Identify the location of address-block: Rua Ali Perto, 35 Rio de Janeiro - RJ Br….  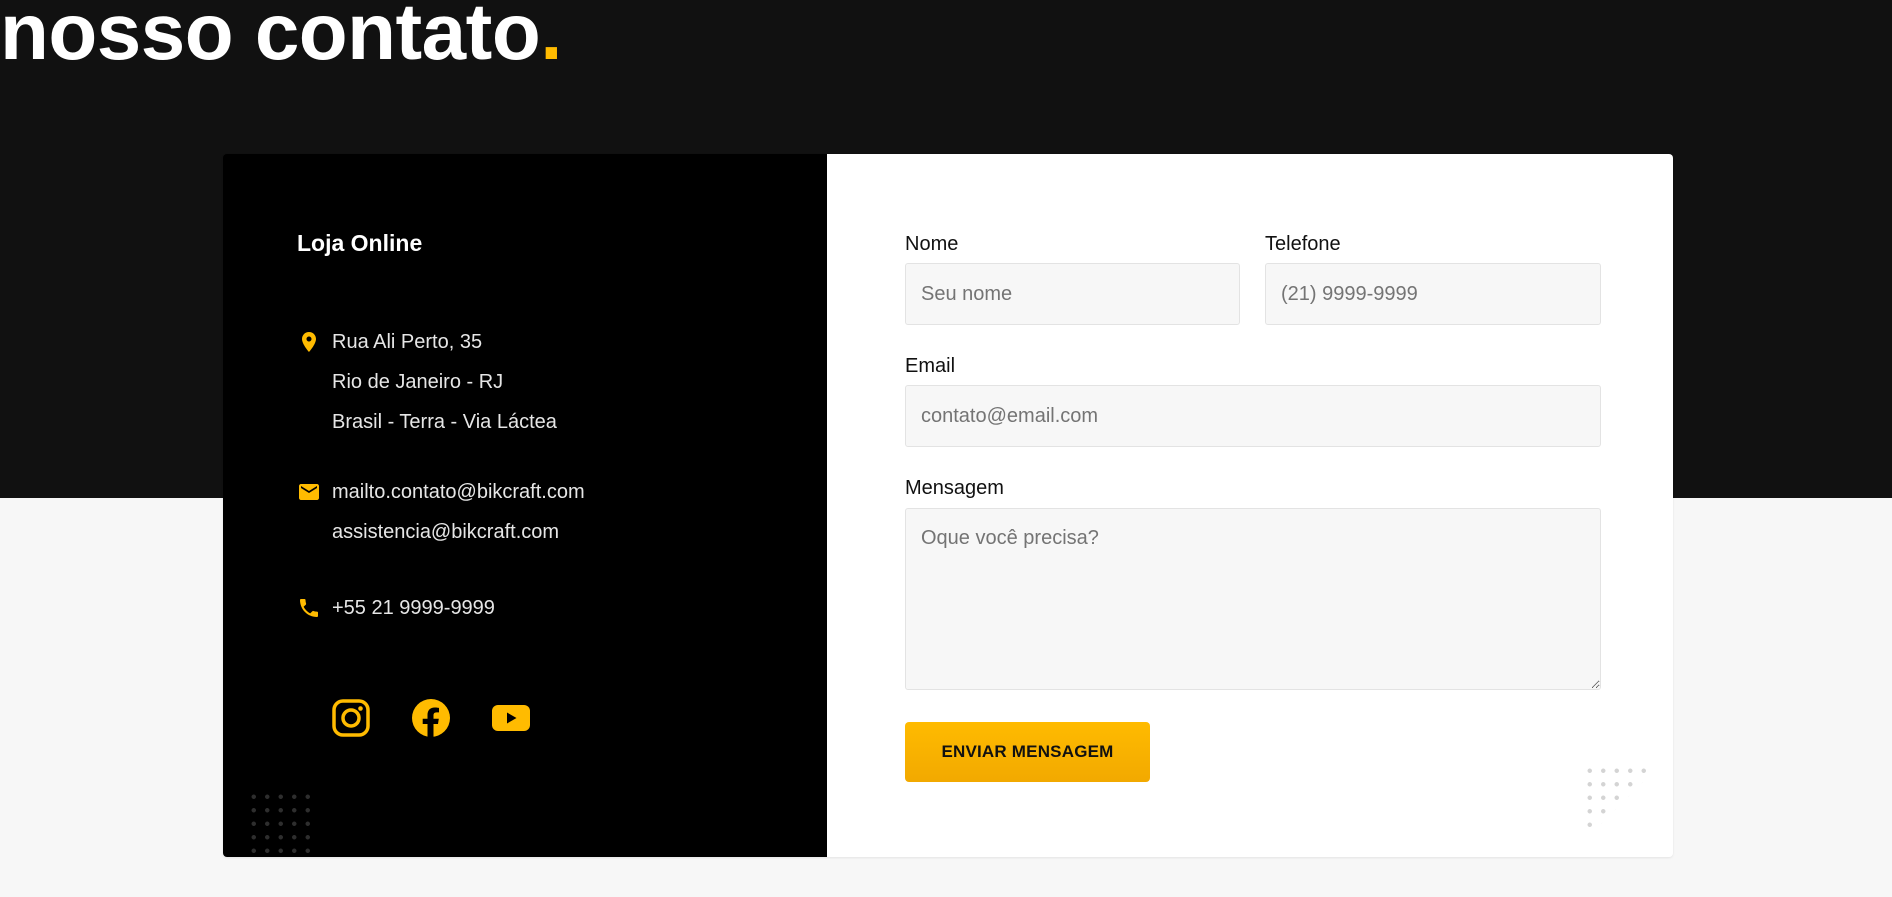
(427, 382).